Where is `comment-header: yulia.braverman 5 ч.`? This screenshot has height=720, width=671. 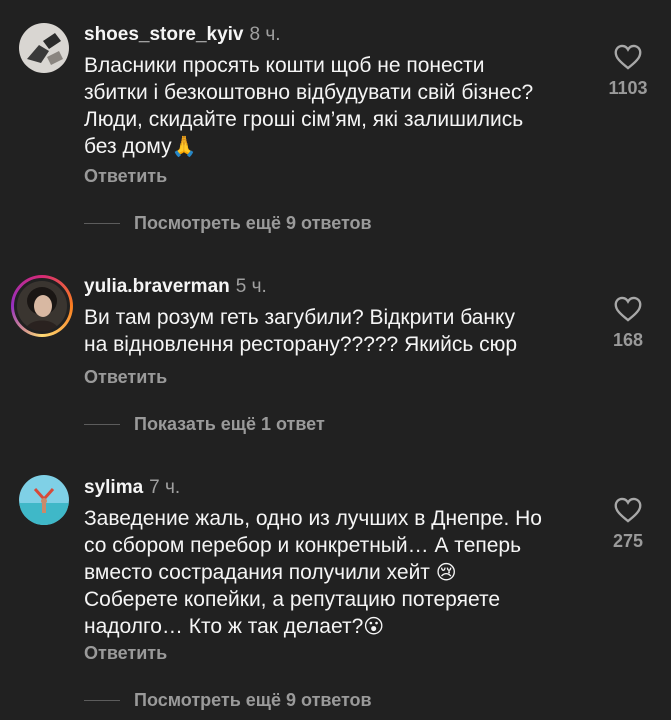 comment-header: yulia.braverman 5 ч. is located at coordinates (175, 287).